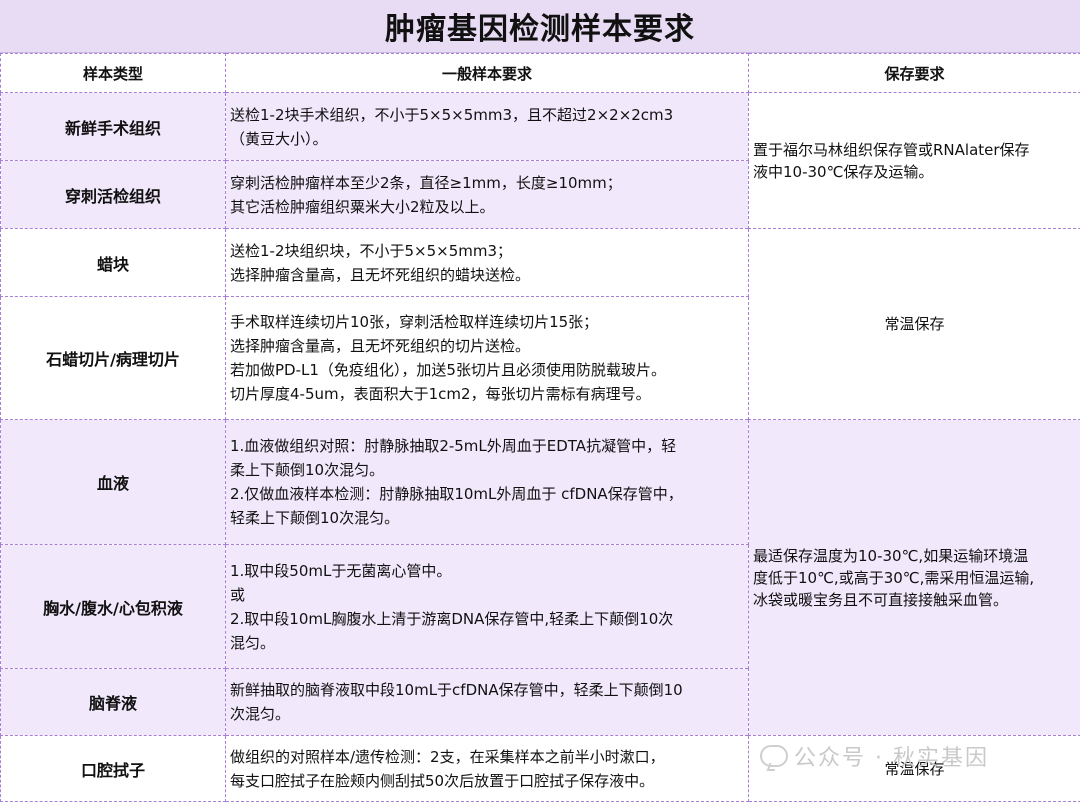 The width and height of the screenshot is (1080, 802). Describe the element at coordinates (362, 206) in the screenshot. I see `requirement-line: 其它活检肿瘤组织粟米大小2粒及以上。` at that location.